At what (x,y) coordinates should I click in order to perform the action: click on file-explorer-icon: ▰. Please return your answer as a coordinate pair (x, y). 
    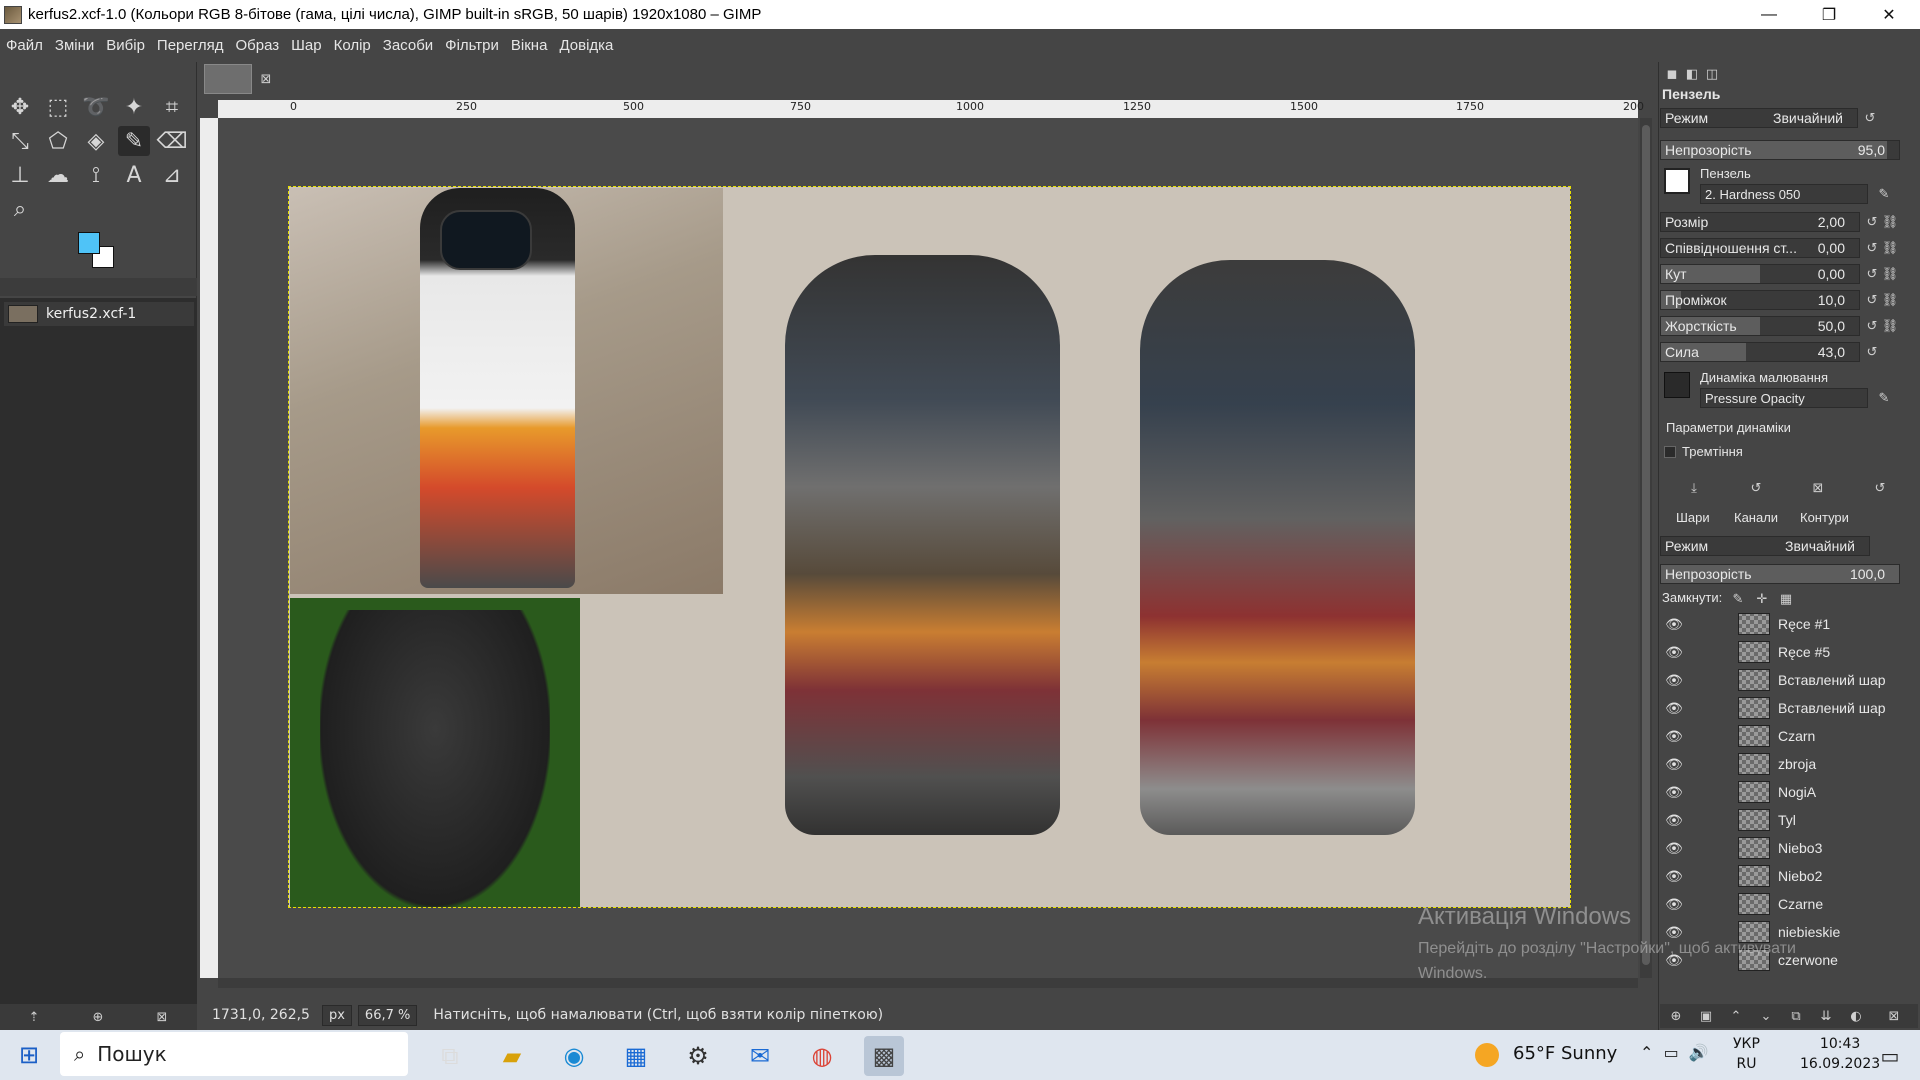
    Looking at the image, I should click on (512, 1056).